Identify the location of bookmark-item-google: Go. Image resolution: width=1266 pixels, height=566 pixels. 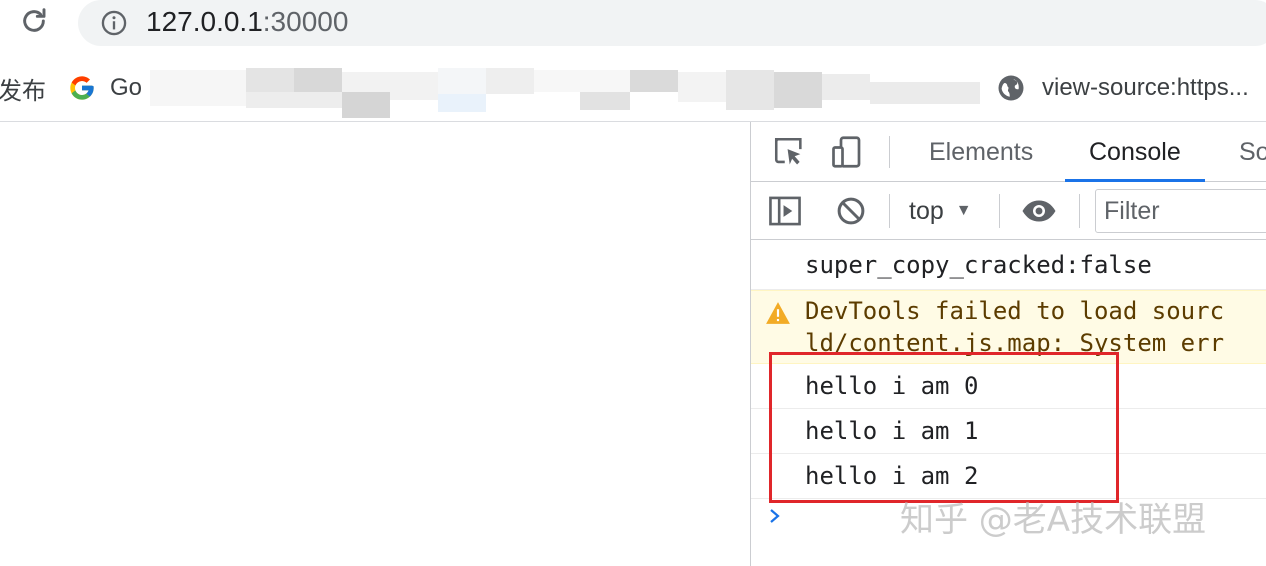
(105, 88).